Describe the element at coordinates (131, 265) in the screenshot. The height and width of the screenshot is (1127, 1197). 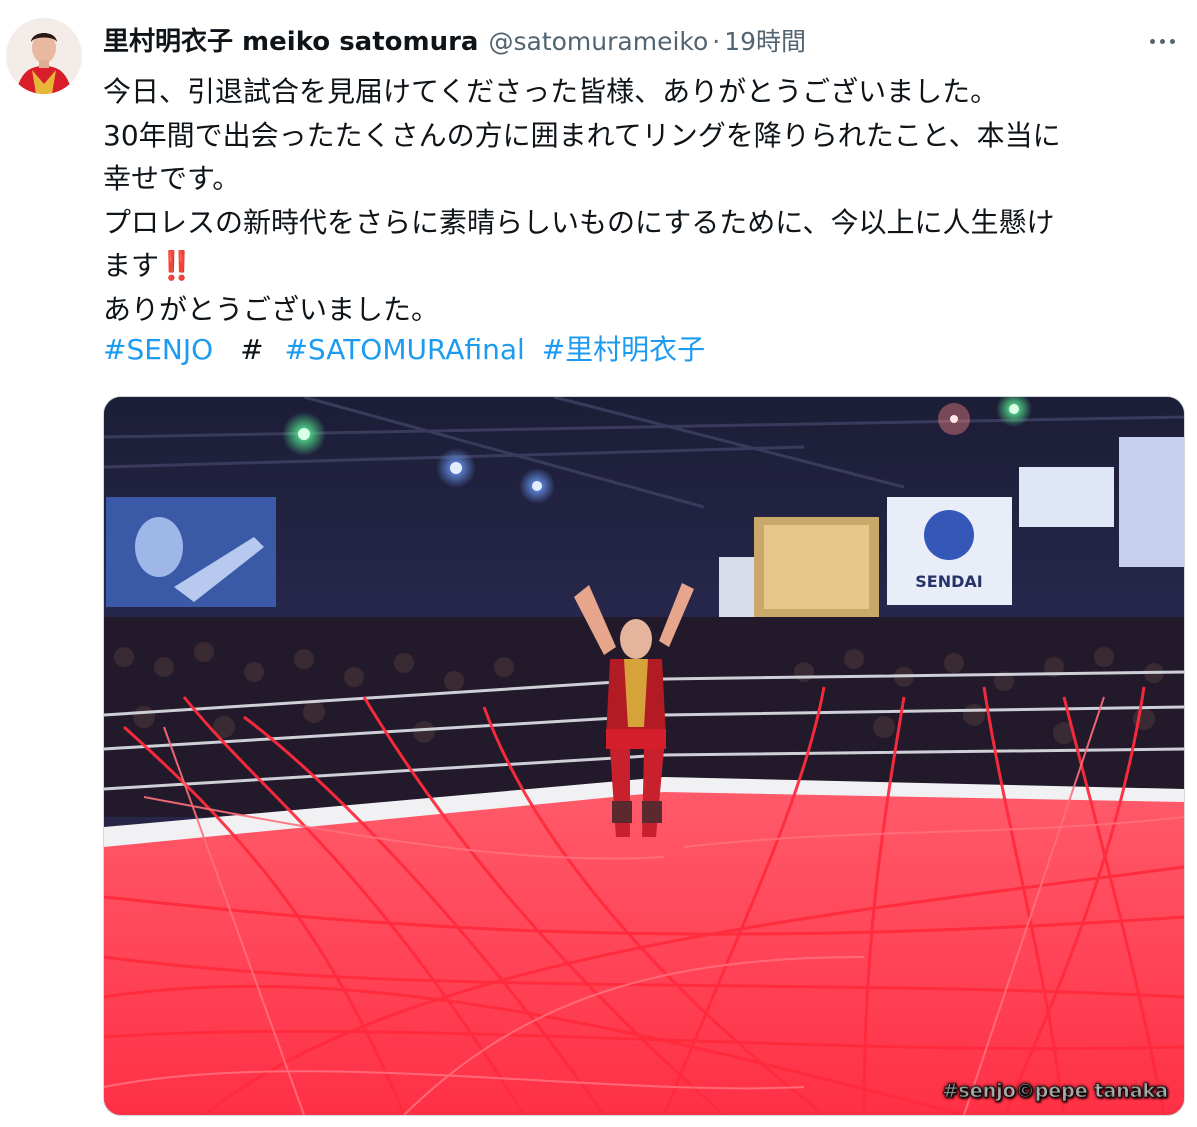
I see `tweet-line: ます` at that location.